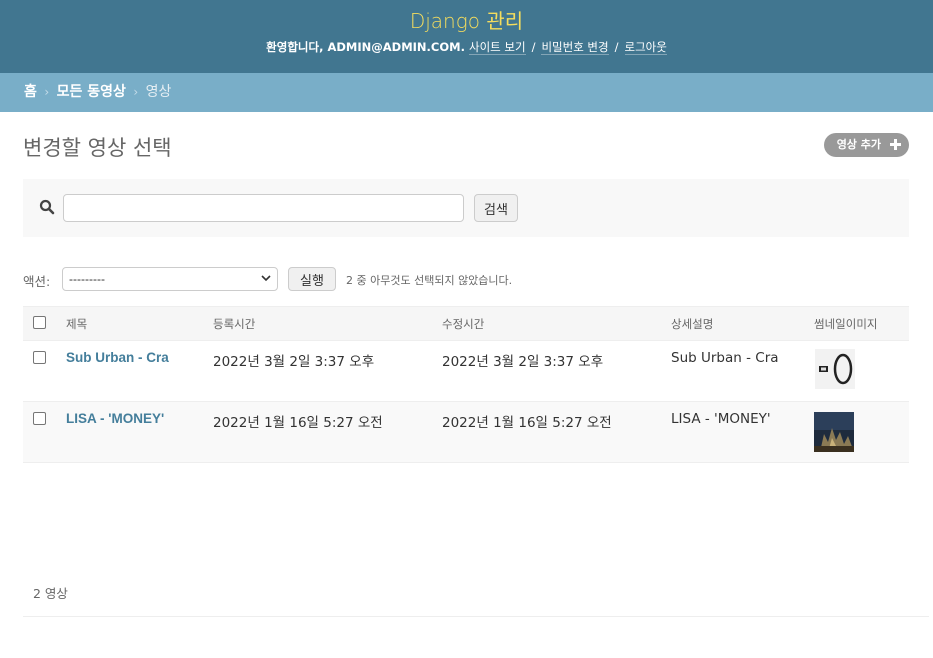 The width and height of the screenshot is (933, 658). What do you see at coordinates (835, 369) in the screenshot?
I see `thumbnail-sub-urban` at bounding box center [835, 369].